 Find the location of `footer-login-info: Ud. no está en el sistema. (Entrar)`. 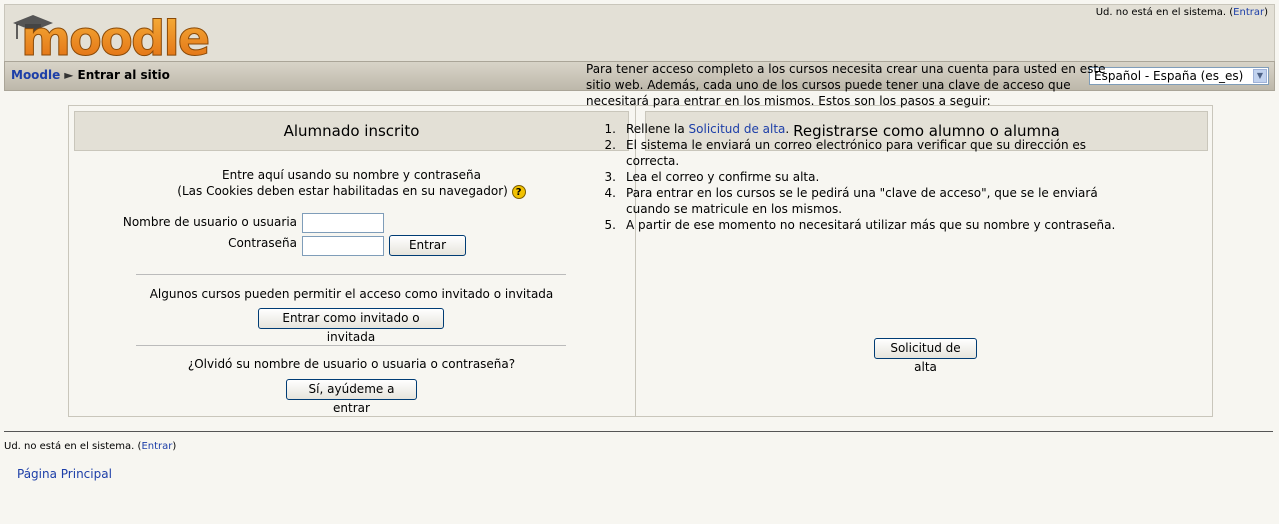

footer-login-info: Ud. no está en el sistema. (Entrar) is located at coordinates (90, 446).